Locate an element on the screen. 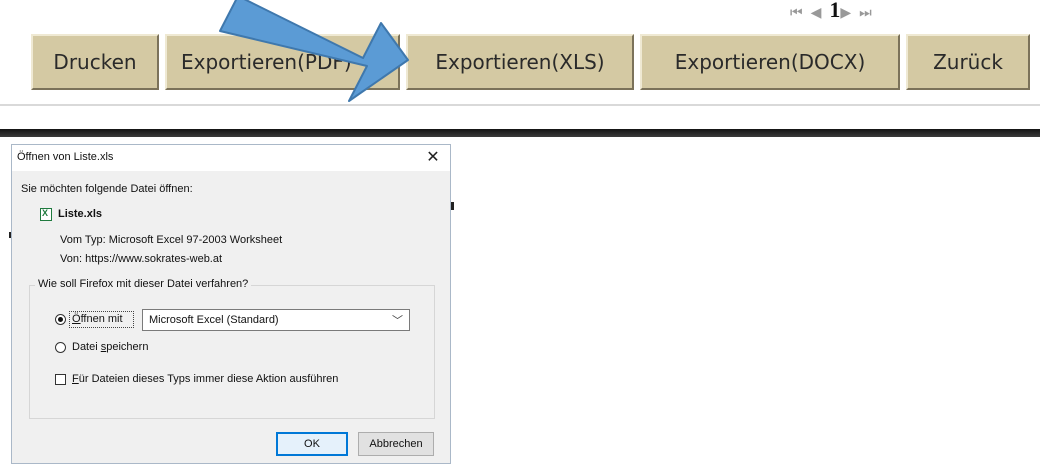  export-docx-button: Exportieren(DOCX) is located at coordinates (770, 62).